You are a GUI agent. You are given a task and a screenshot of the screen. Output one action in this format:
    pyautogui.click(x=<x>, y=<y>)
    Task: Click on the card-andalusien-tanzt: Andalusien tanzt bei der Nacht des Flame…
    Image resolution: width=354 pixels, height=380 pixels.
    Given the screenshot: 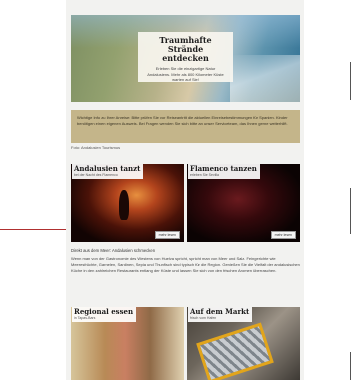 What is the action you would take?
    pyautogui.click(x=127, y=203)
    